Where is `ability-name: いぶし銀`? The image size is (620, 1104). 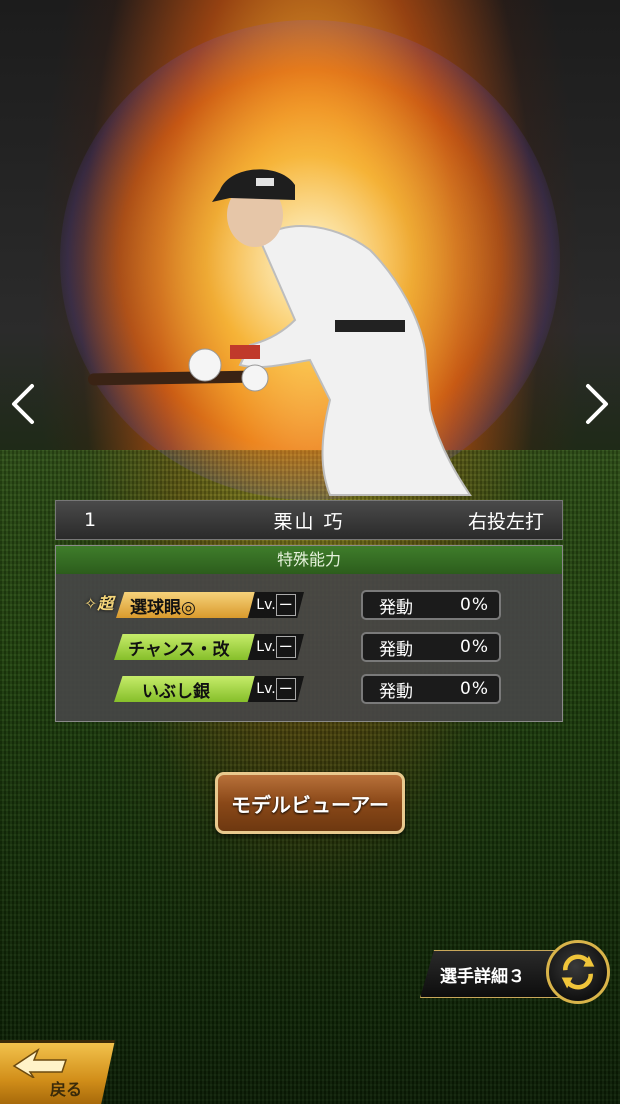
ability-name: いぶし銀 is located at coordinates (176, 691).